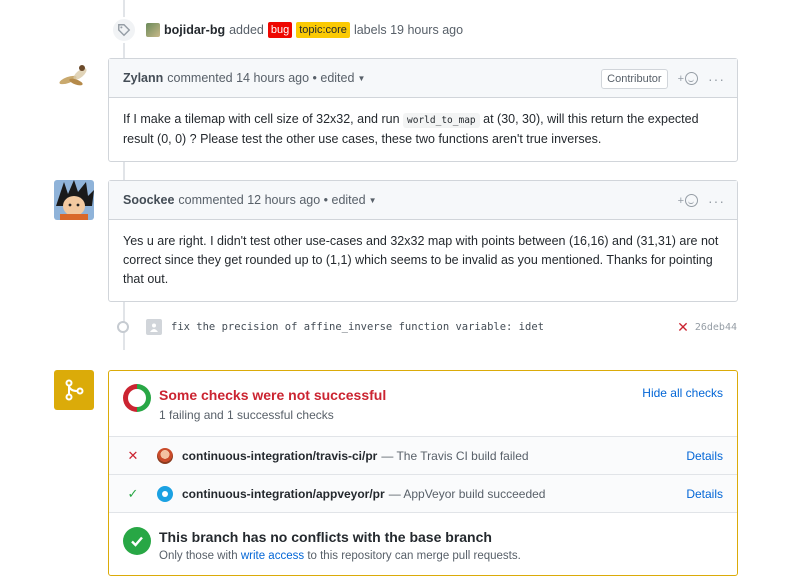  What do you see at coordinates (124, 172) in the screenshot?
I see `timeline-line` at bounding box center [124, 172].